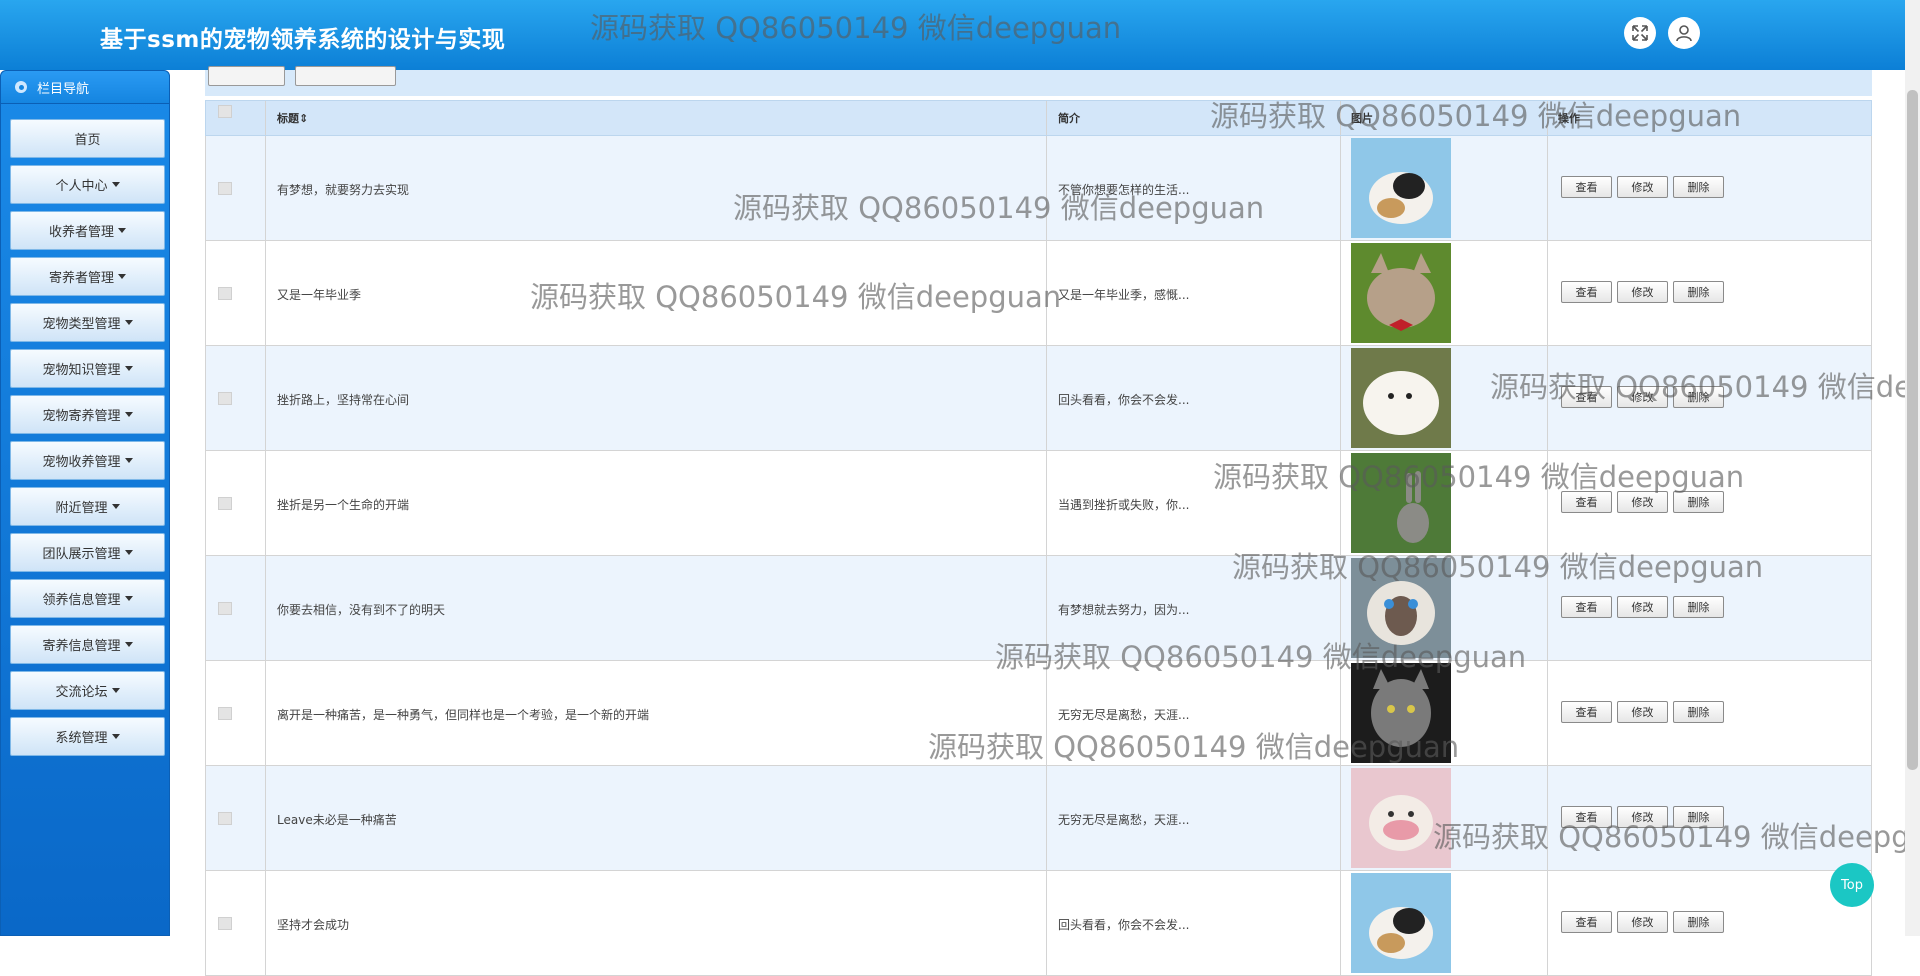 This screenshot has width=1920, height=976. Describe the element at coordinates (81, 462) in the screenshot. I see `sidebar-item-label: 宠物收养管理` at that location.